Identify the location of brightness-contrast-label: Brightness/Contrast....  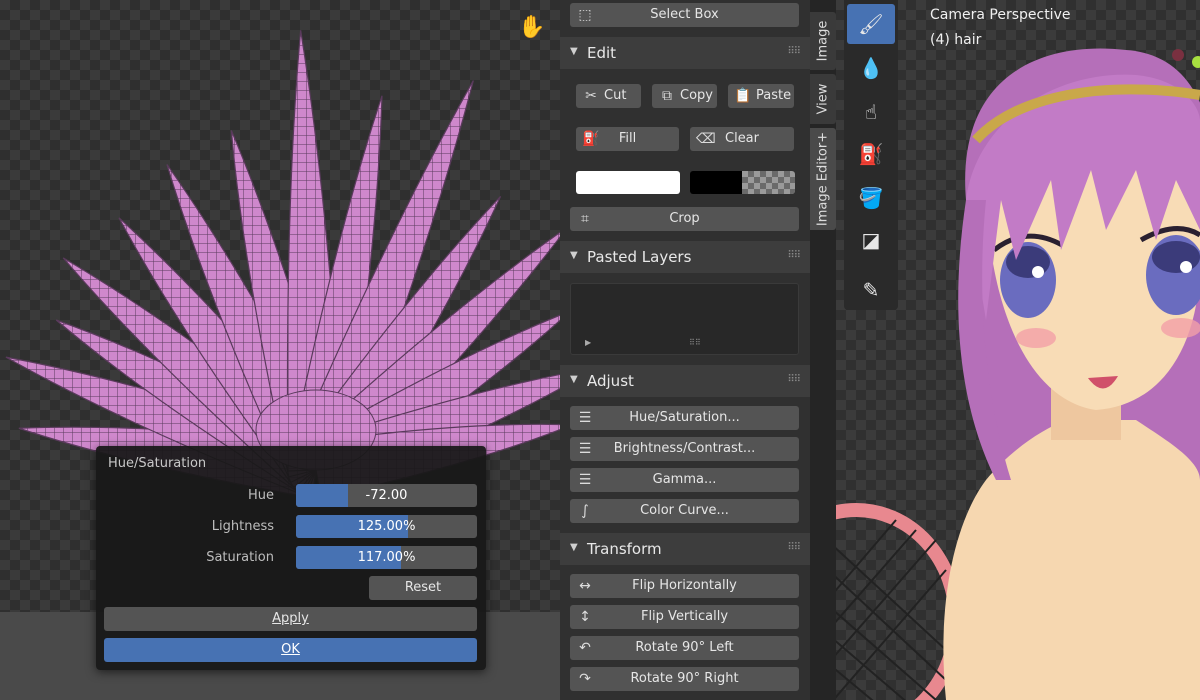
(684, 448).